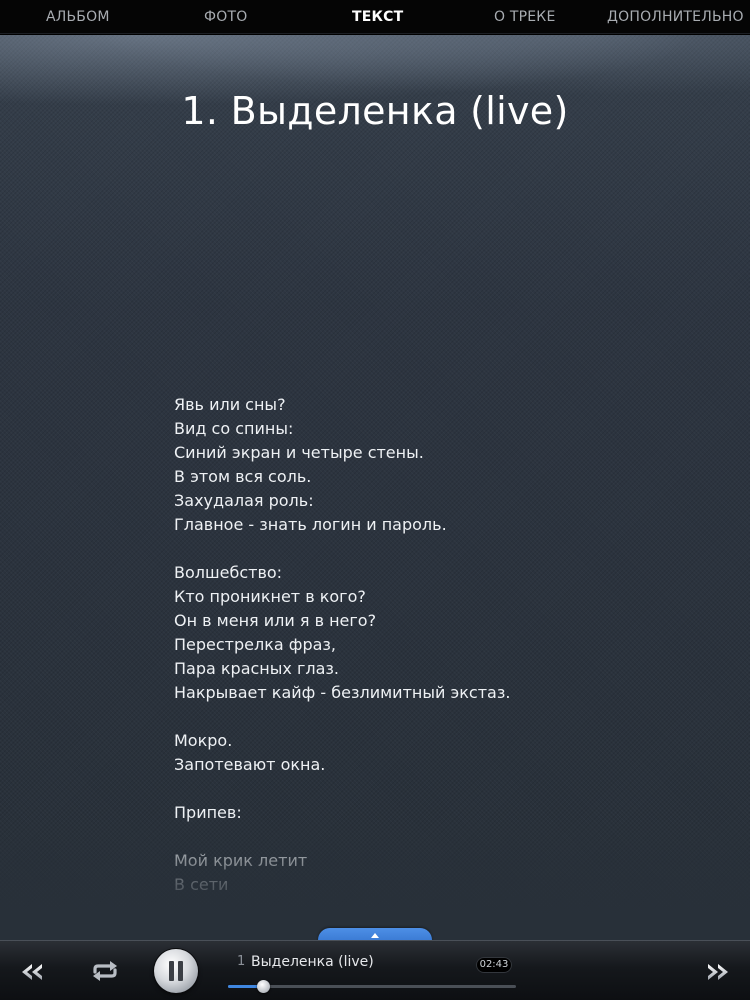 The width and height of the screenshot is (750, 1000). I want to click on progress-slider, so click(372, 986).